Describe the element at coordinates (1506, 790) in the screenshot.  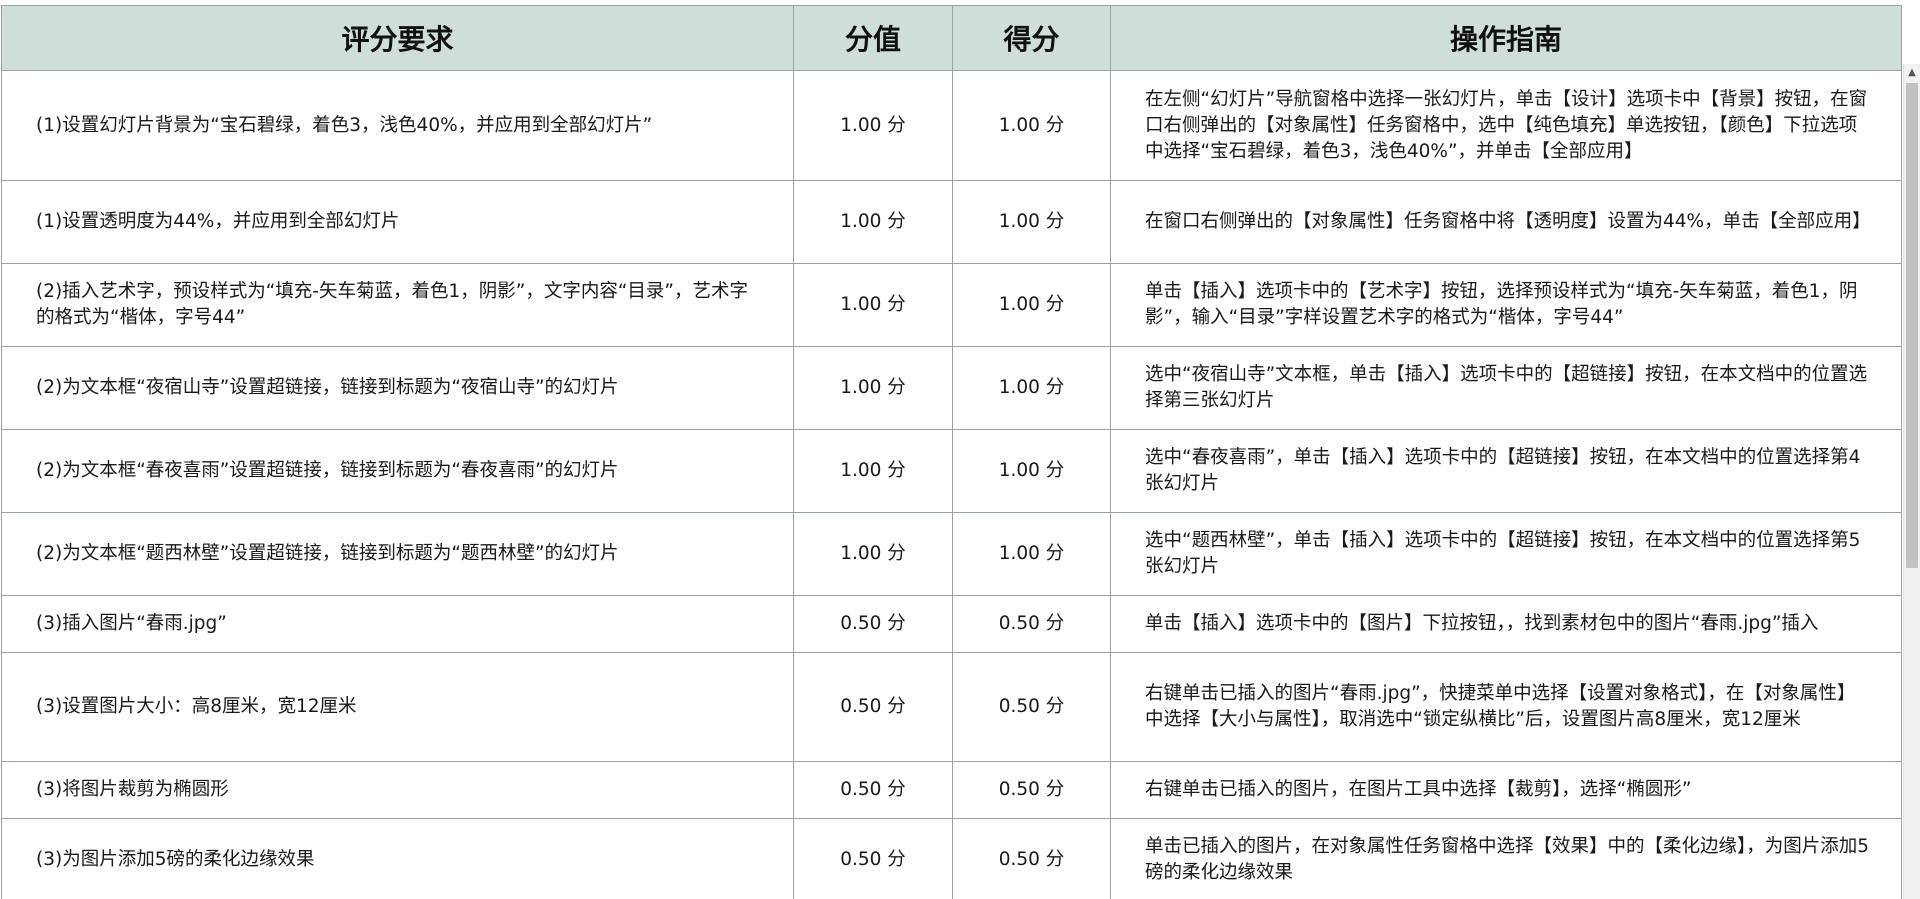
I see `guide-cell: 右键单击已插入的图片，在图片工具中选择【裁剪】，选择“椭圆形”` at that location.